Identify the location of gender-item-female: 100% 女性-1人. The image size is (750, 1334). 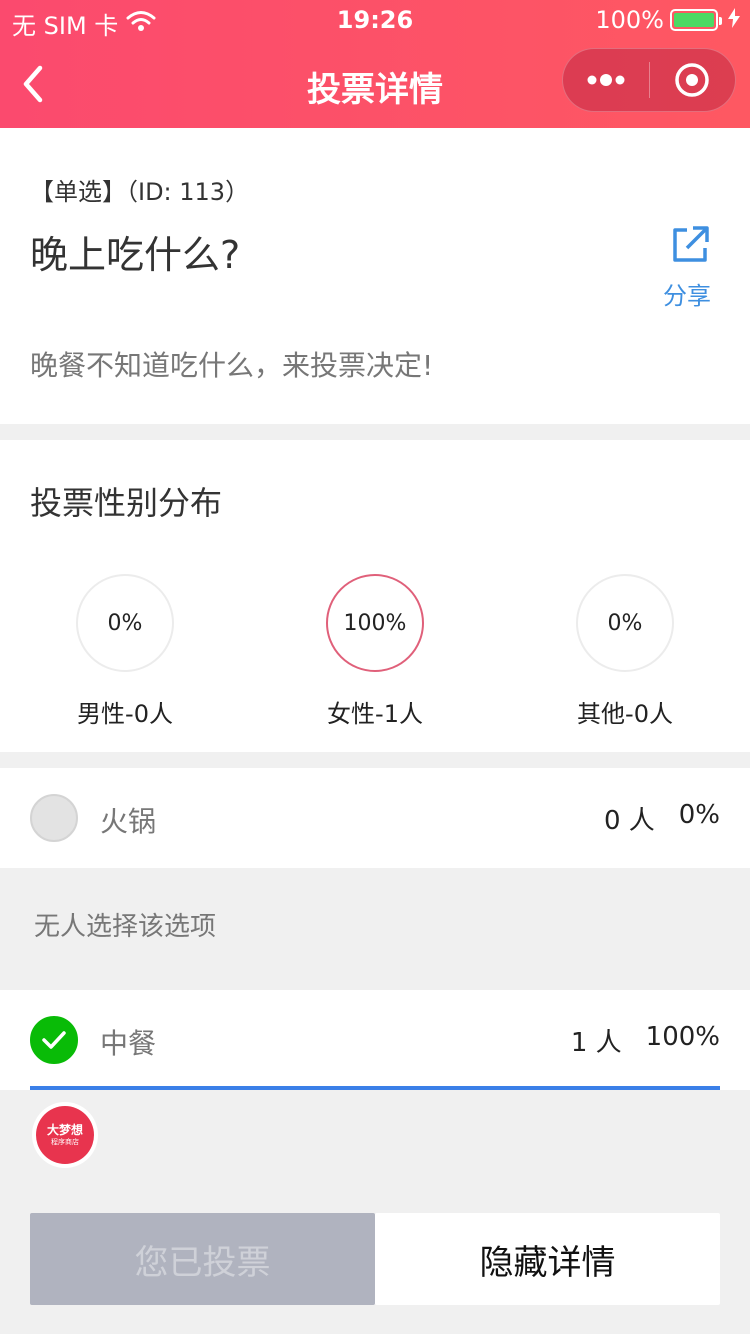
(375, 651).